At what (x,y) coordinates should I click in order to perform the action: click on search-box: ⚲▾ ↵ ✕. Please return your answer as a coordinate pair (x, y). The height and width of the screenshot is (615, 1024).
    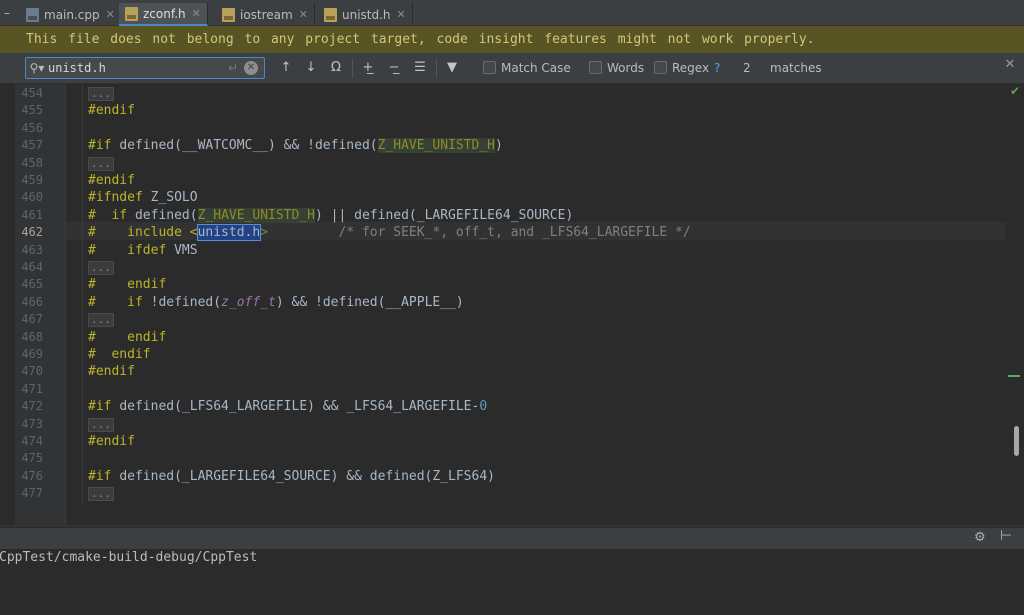
    Looking at the image, I should click on (145, 68).